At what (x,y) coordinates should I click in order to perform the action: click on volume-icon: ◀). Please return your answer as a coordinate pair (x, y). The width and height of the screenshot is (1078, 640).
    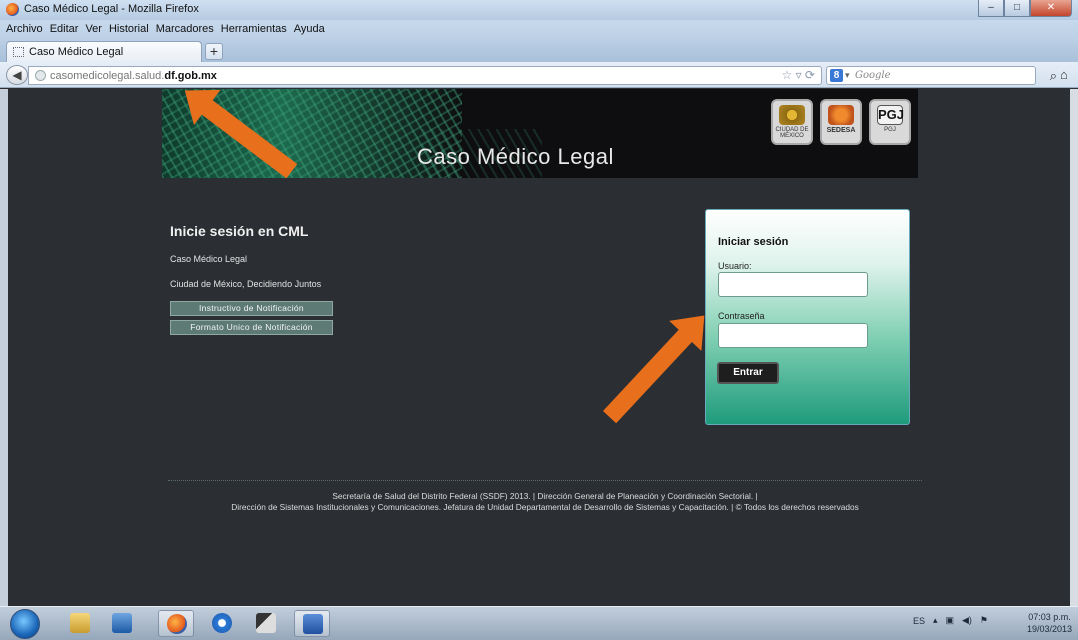
    Looking at the image, I should click on (967, 620).